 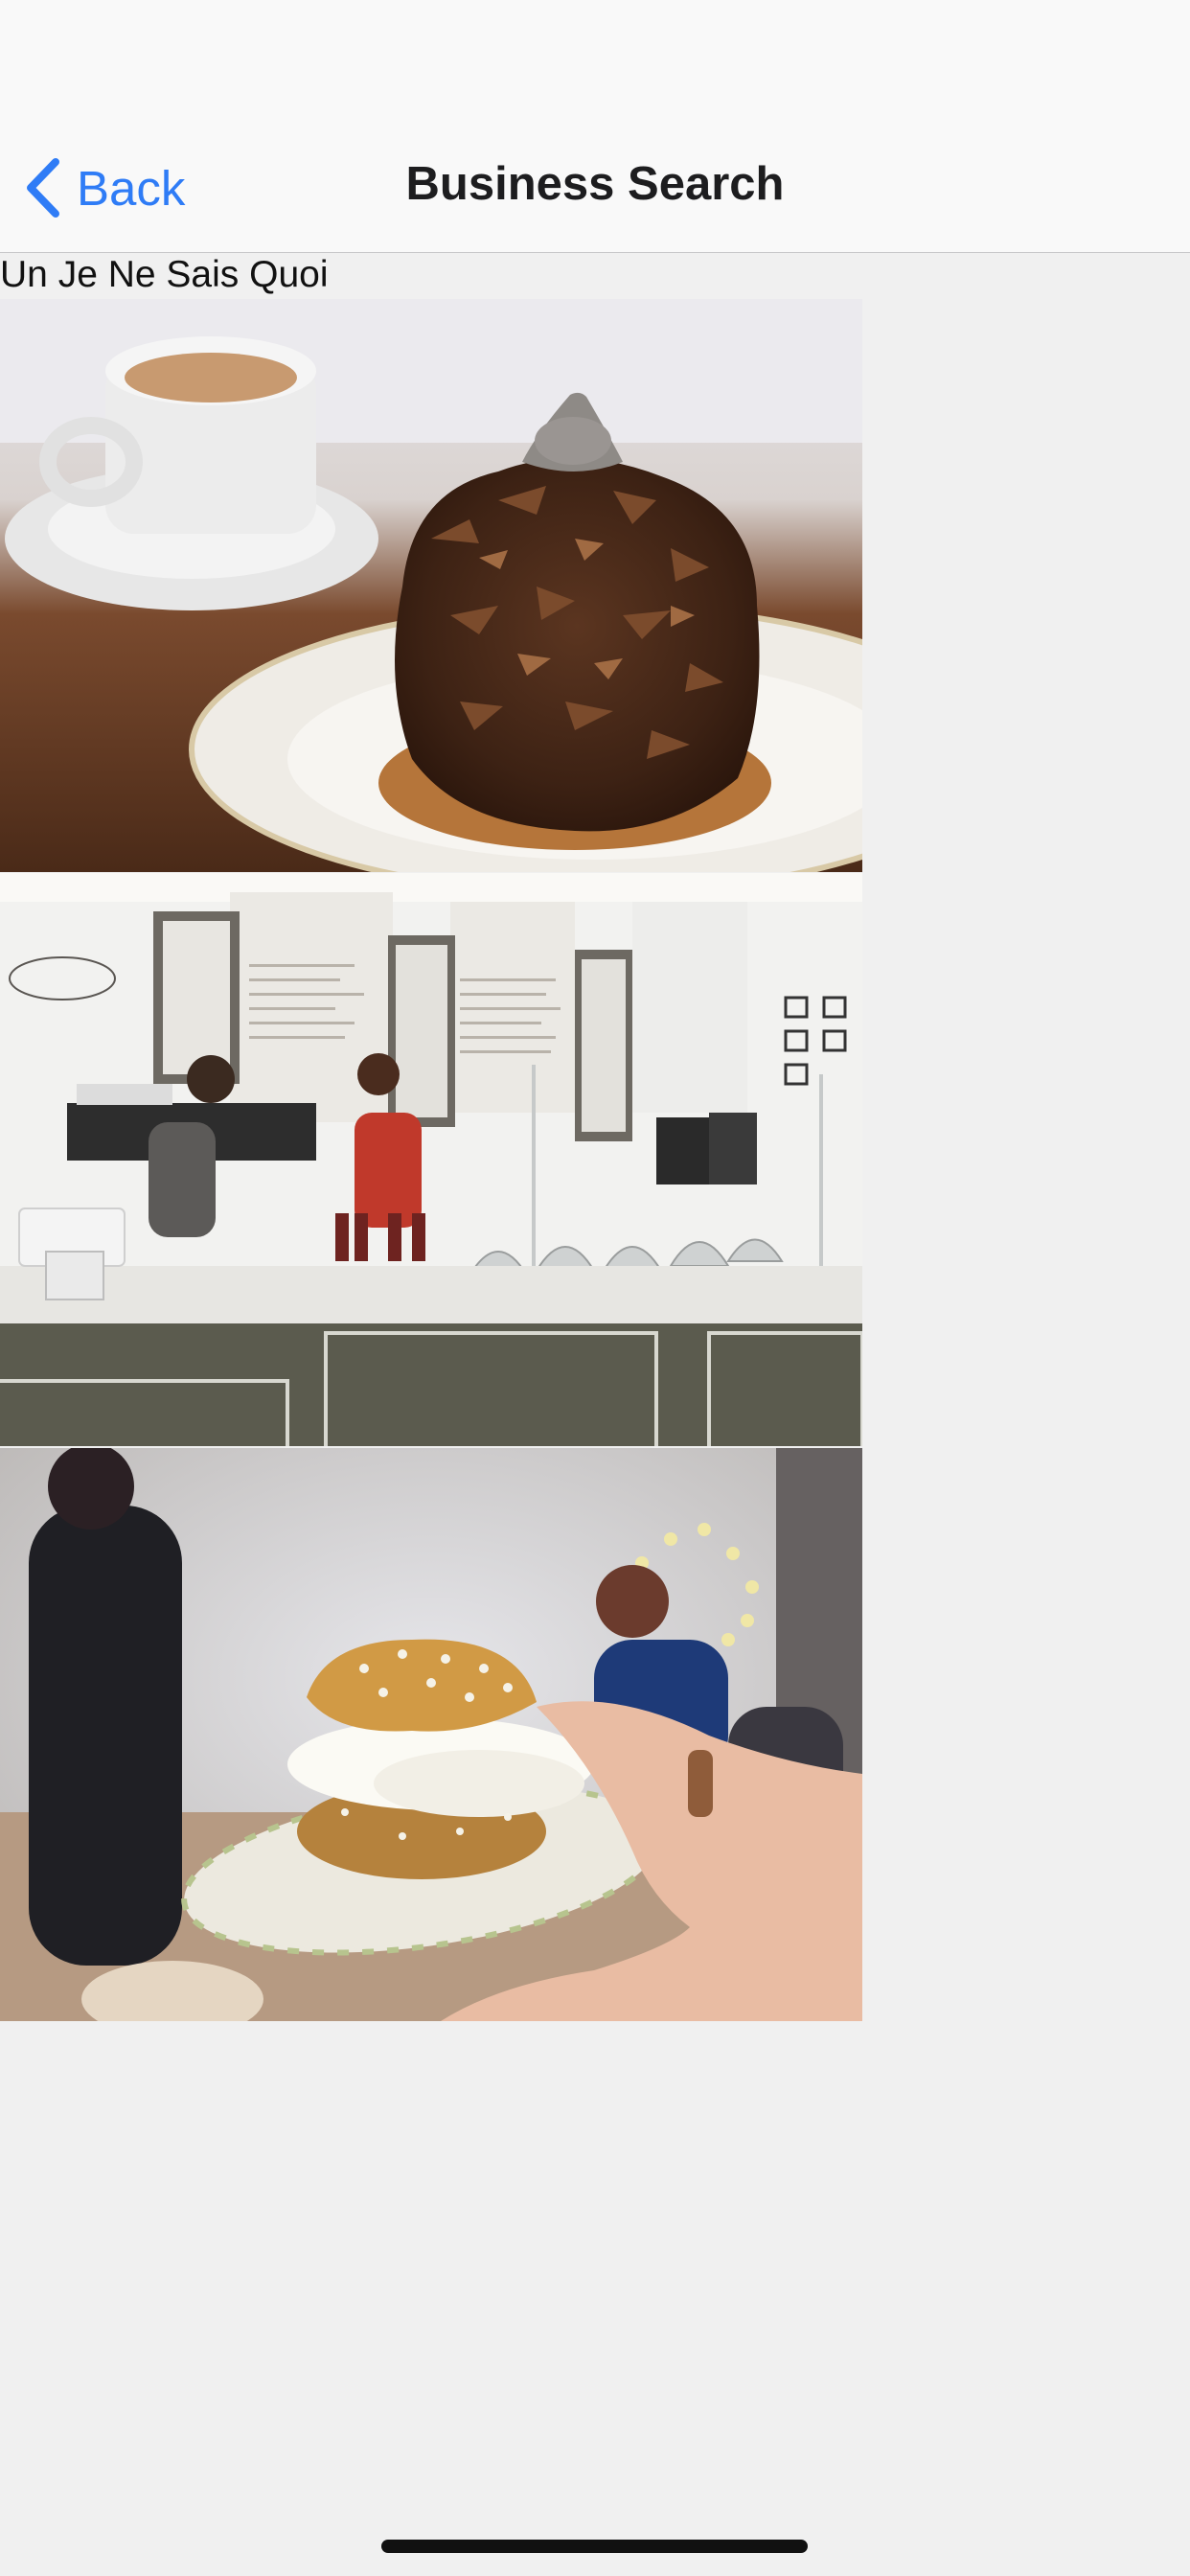 I want to click on business-name: Un Je Ne Sais Quoi, so click(x=164, y=274).